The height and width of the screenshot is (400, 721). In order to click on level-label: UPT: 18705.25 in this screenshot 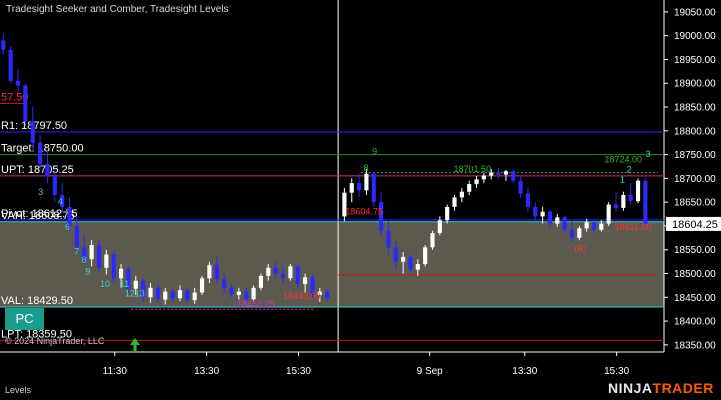, I will do `click(37, 170)`.